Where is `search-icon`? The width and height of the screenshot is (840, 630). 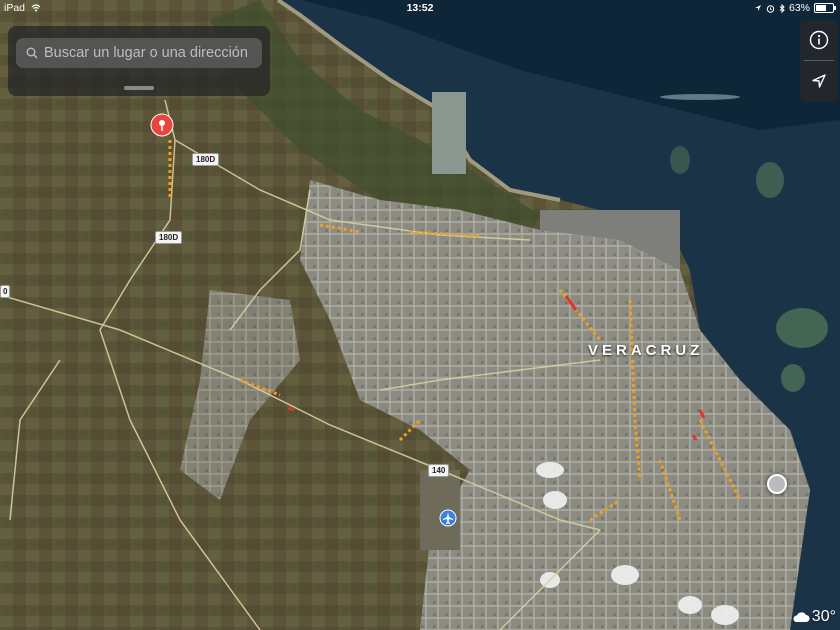 search-icon is located at coordinates (32, 53).